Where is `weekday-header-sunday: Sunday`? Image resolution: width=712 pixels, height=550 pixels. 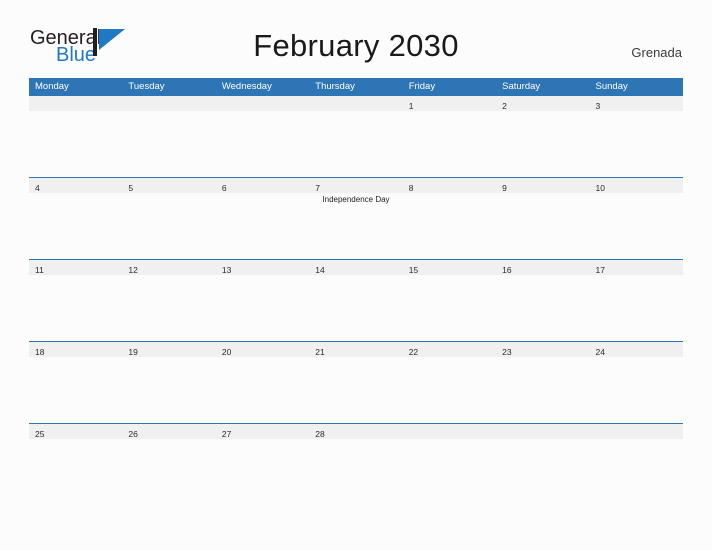 weekday-header-sunday: Sunday is located at coordinates (611, 86).